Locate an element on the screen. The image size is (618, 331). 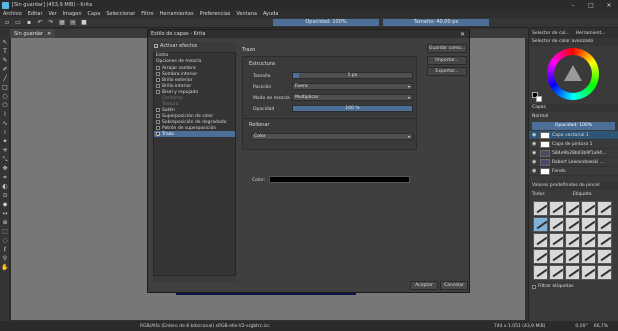
menu-capa: Capa is located at coordinates (94, 14).